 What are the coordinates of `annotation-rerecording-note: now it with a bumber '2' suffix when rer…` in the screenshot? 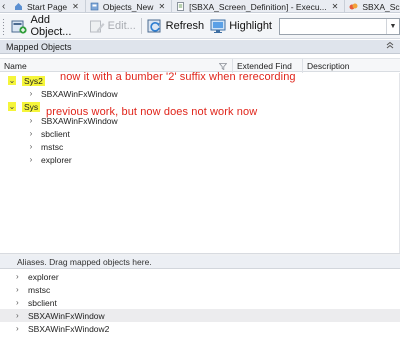 It's located at (178, 77).